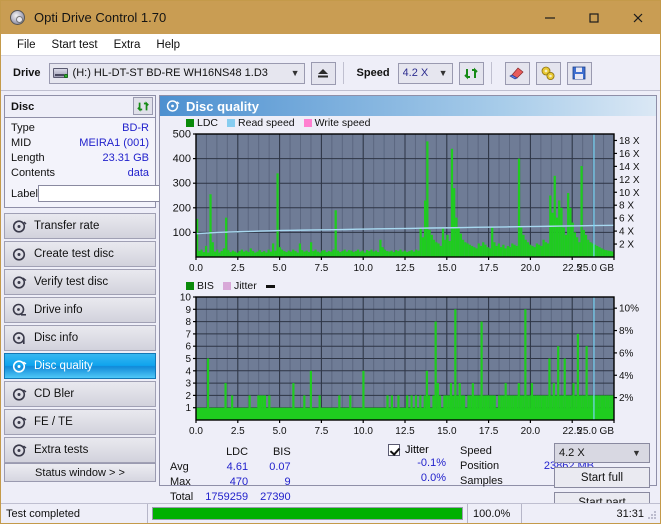  I want to click on svg-text: 0.0, so click(196, 431).